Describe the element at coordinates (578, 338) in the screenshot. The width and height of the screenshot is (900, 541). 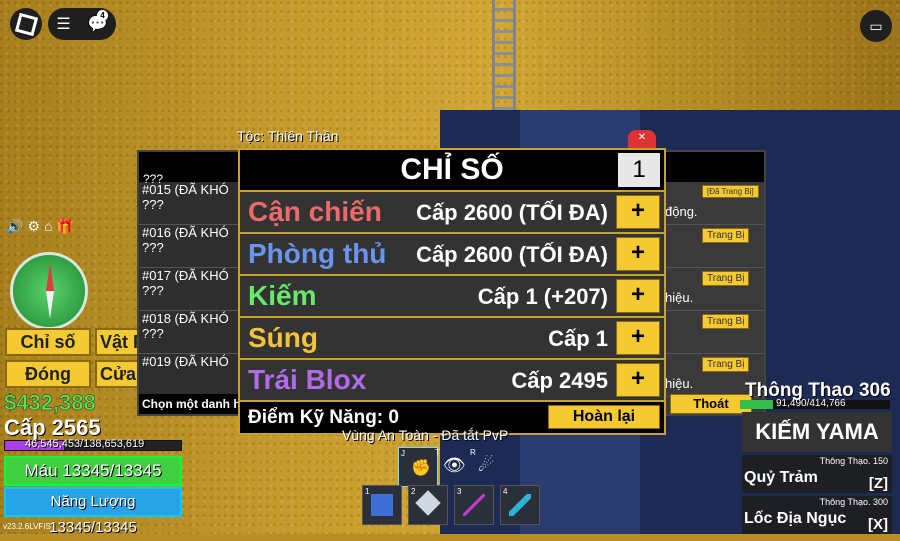
I see `stat-value: Cấp 1` at that location.